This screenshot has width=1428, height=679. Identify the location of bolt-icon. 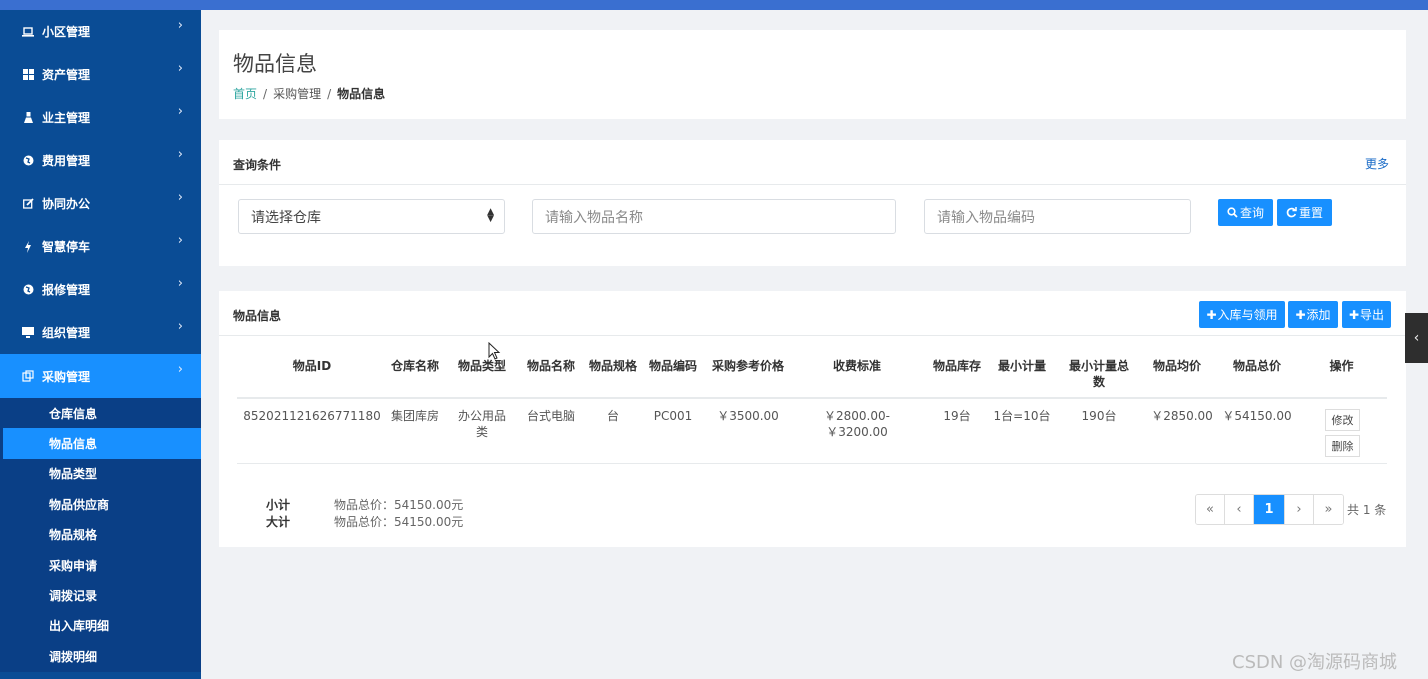
(28, 246).